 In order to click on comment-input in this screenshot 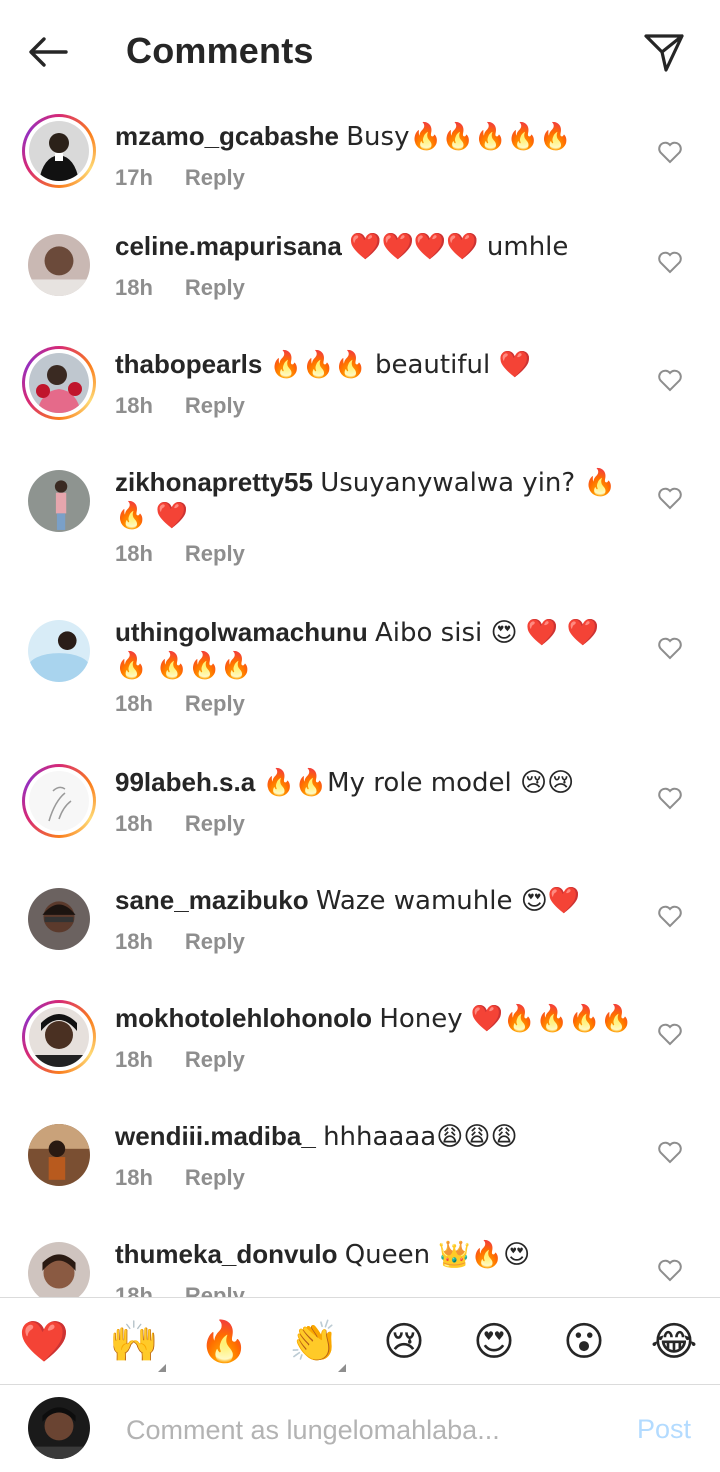, I will do `click(361, 1430)`.